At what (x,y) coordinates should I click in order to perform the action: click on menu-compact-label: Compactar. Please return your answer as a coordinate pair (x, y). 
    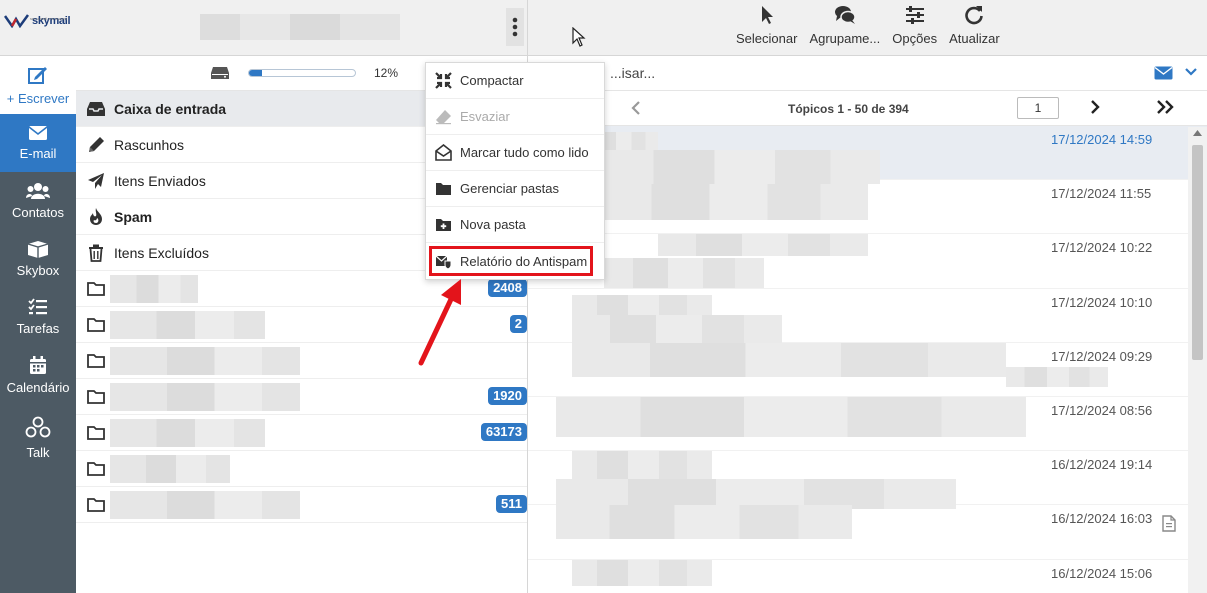
    Looking at the image, I should click on (492, 80).